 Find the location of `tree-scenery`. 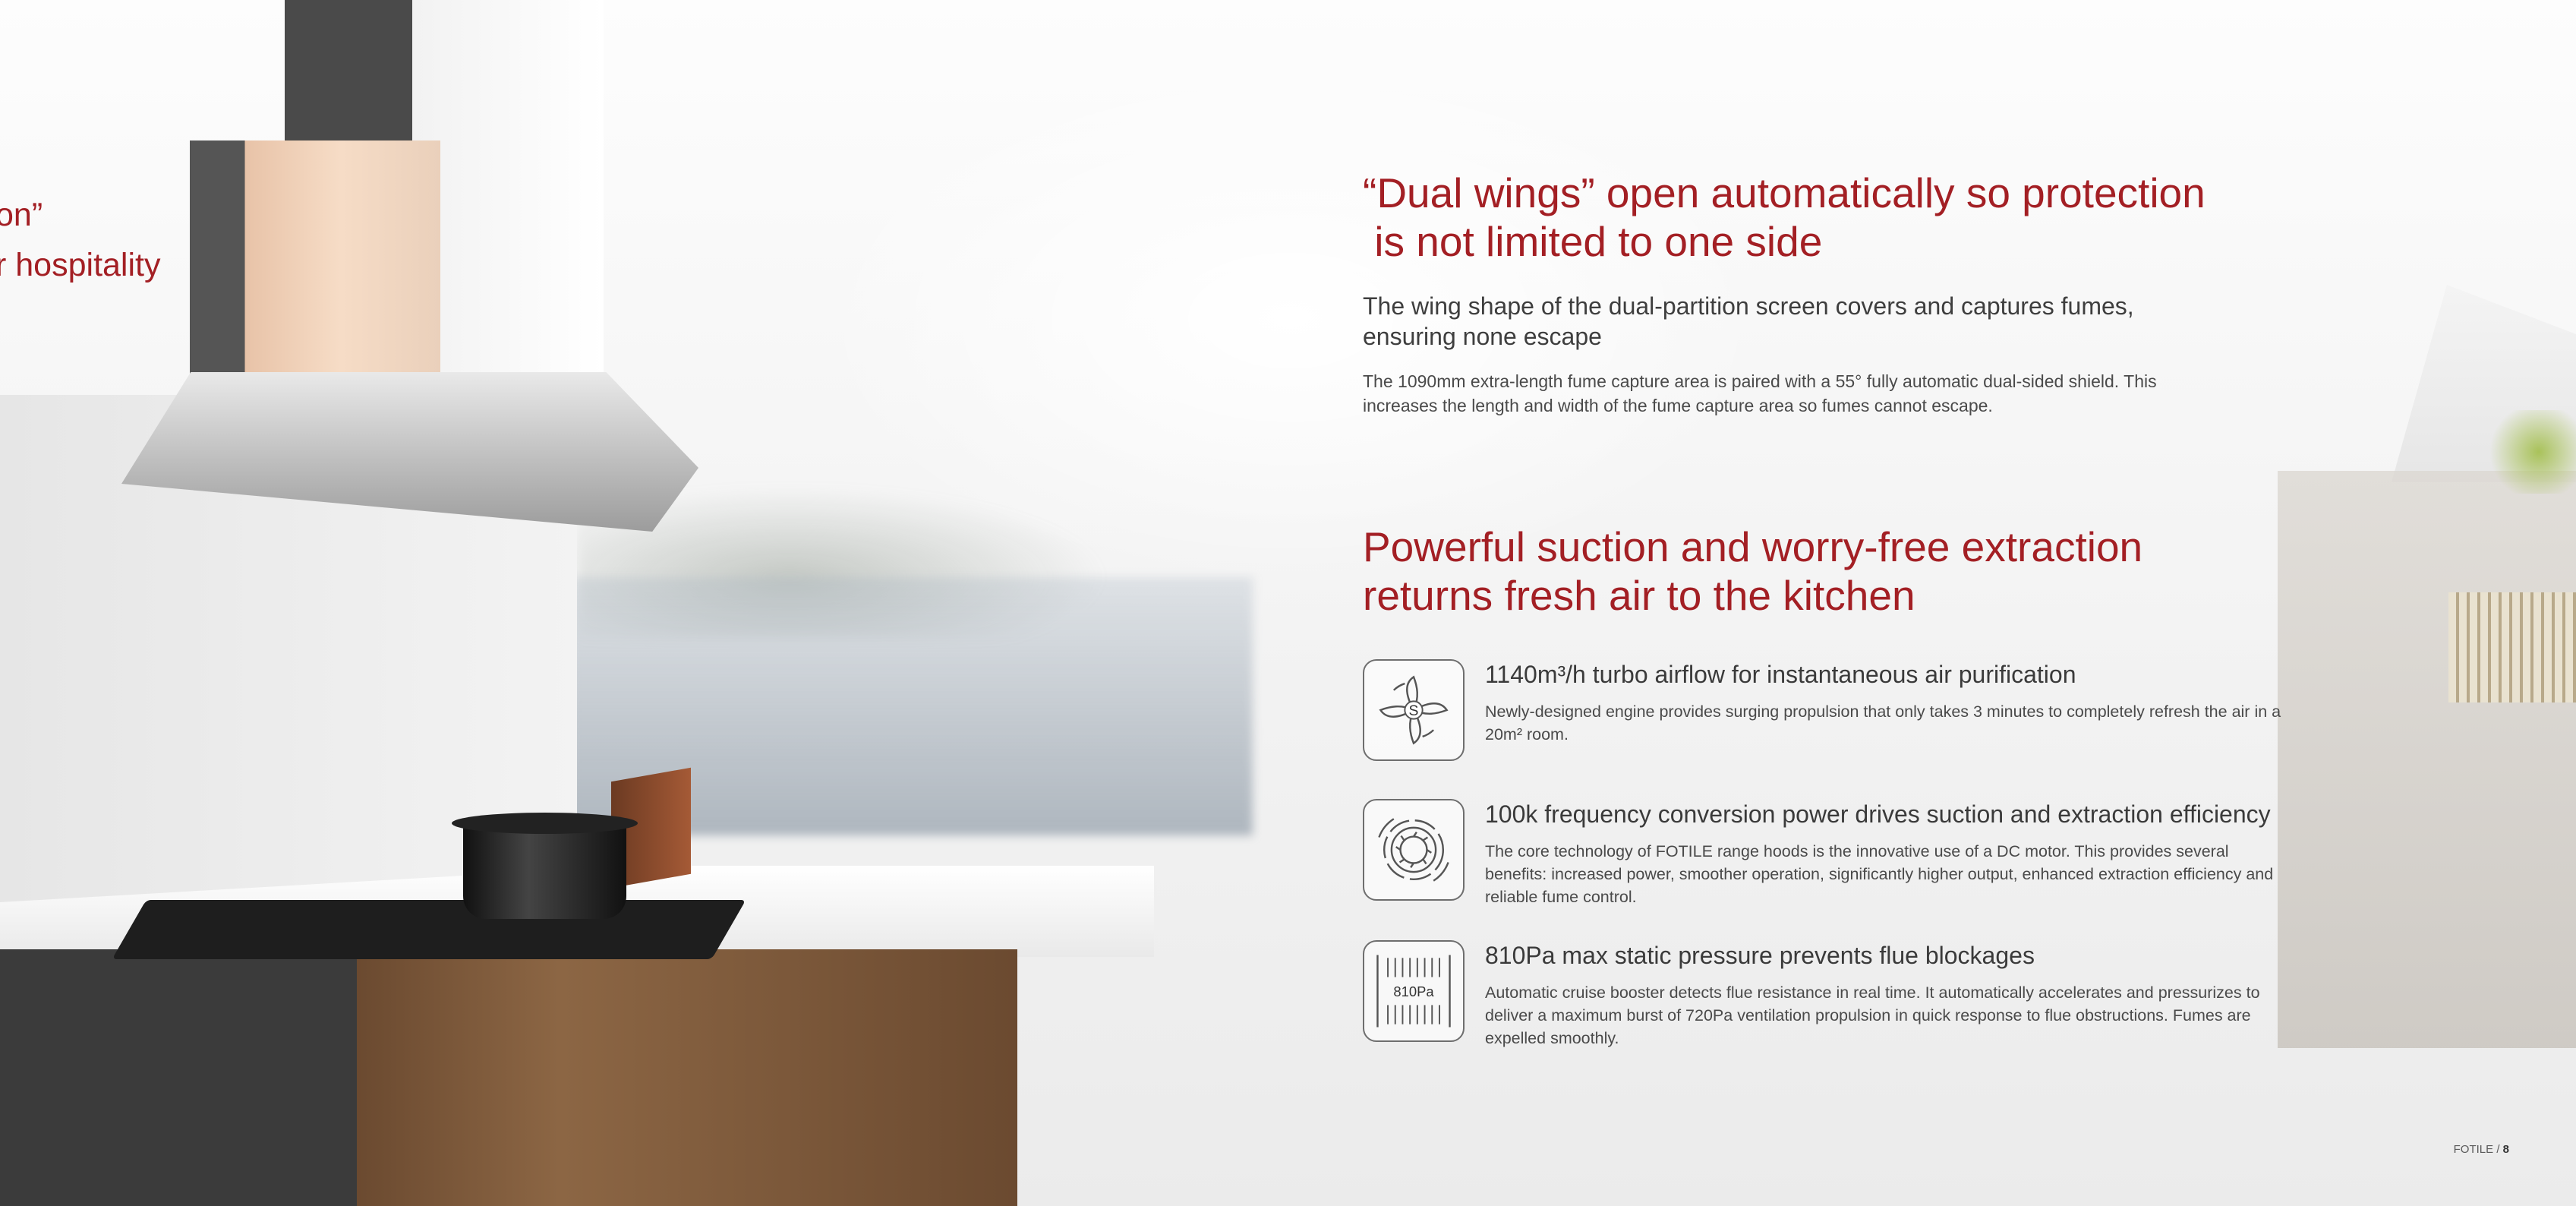

tree-scenery is located at coordinates (2529, 452).